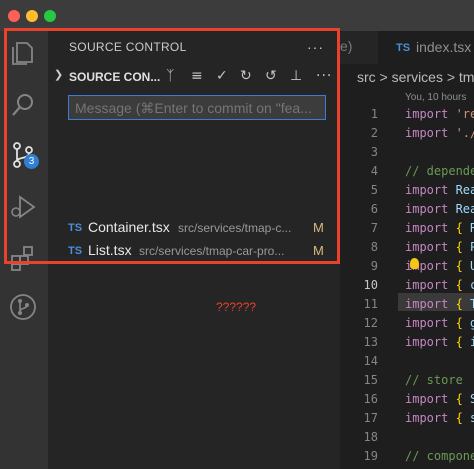 The image size is (474, 469). I want to click on code-token: in, so click(472, 342).